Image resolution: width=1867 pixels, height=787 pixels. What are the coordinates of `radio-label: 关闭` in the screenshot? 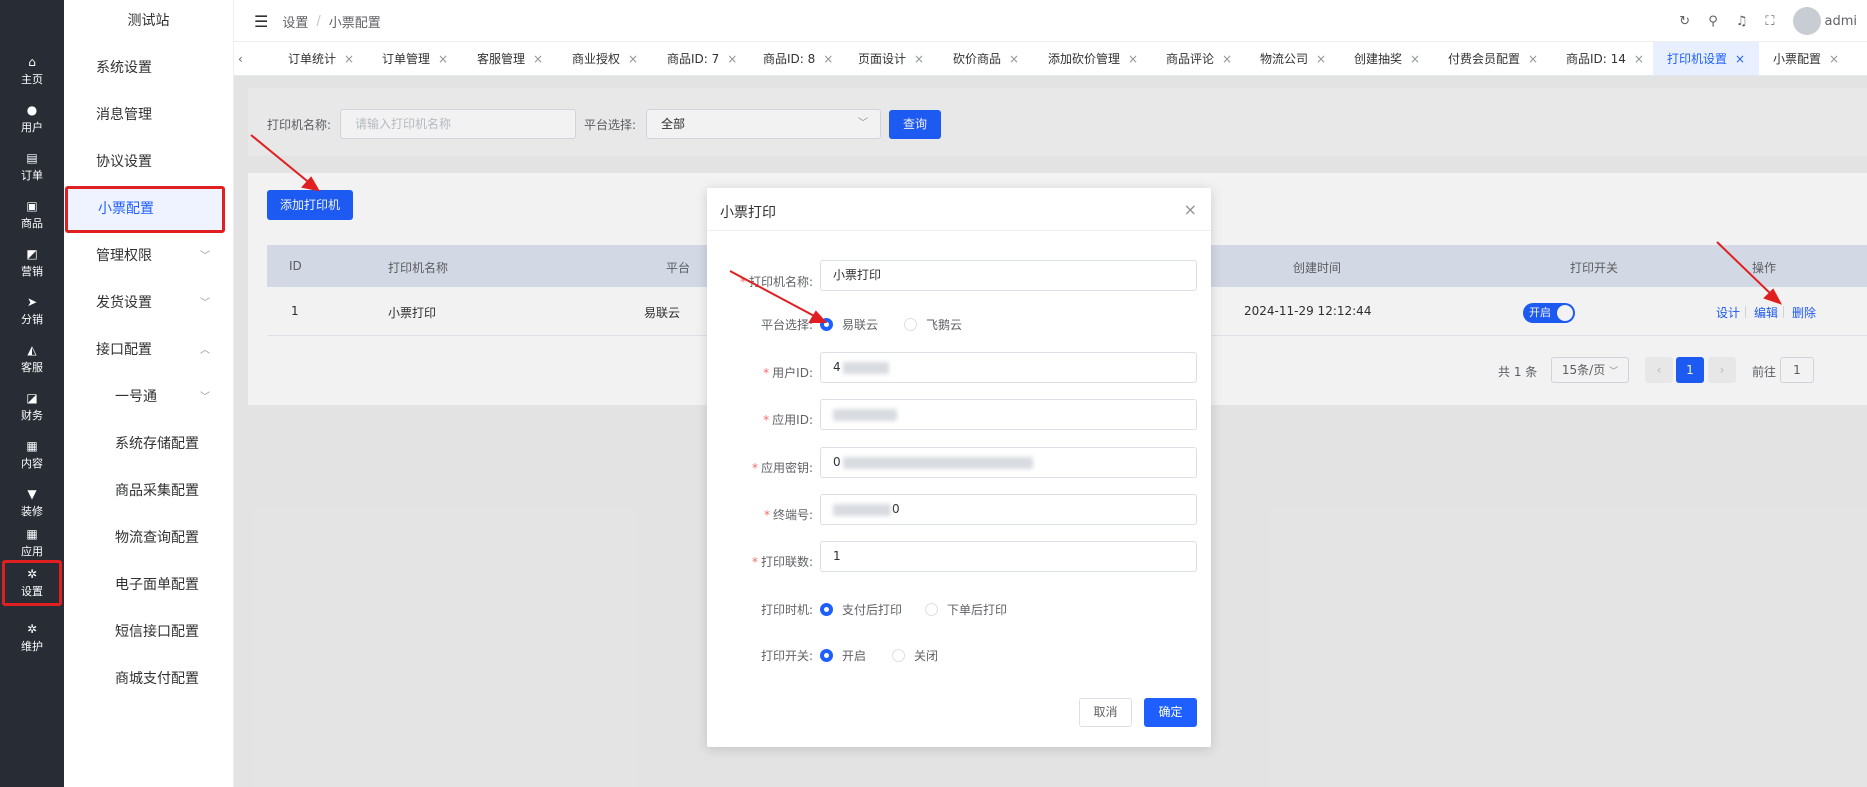 It's located at (926, 656).